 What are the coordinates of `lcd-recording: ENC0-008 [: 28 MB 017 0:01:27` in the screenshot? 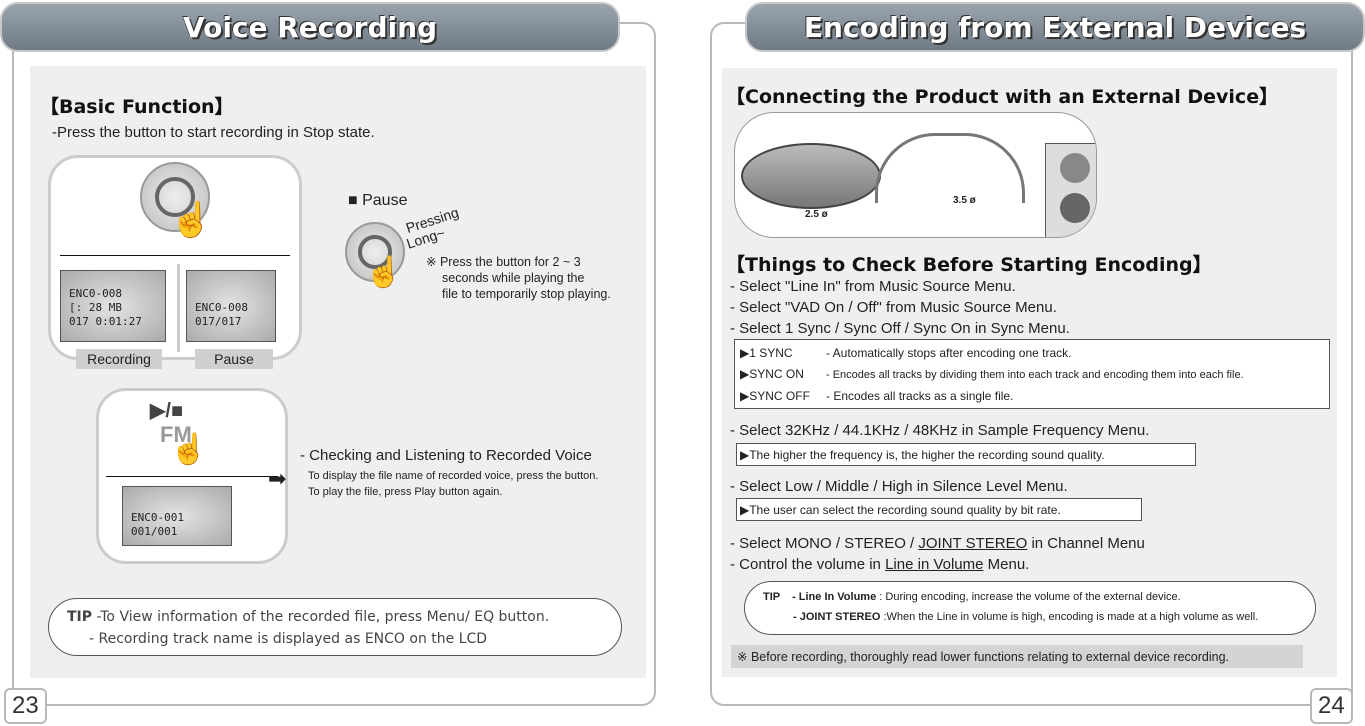 It's located at (113, 306).